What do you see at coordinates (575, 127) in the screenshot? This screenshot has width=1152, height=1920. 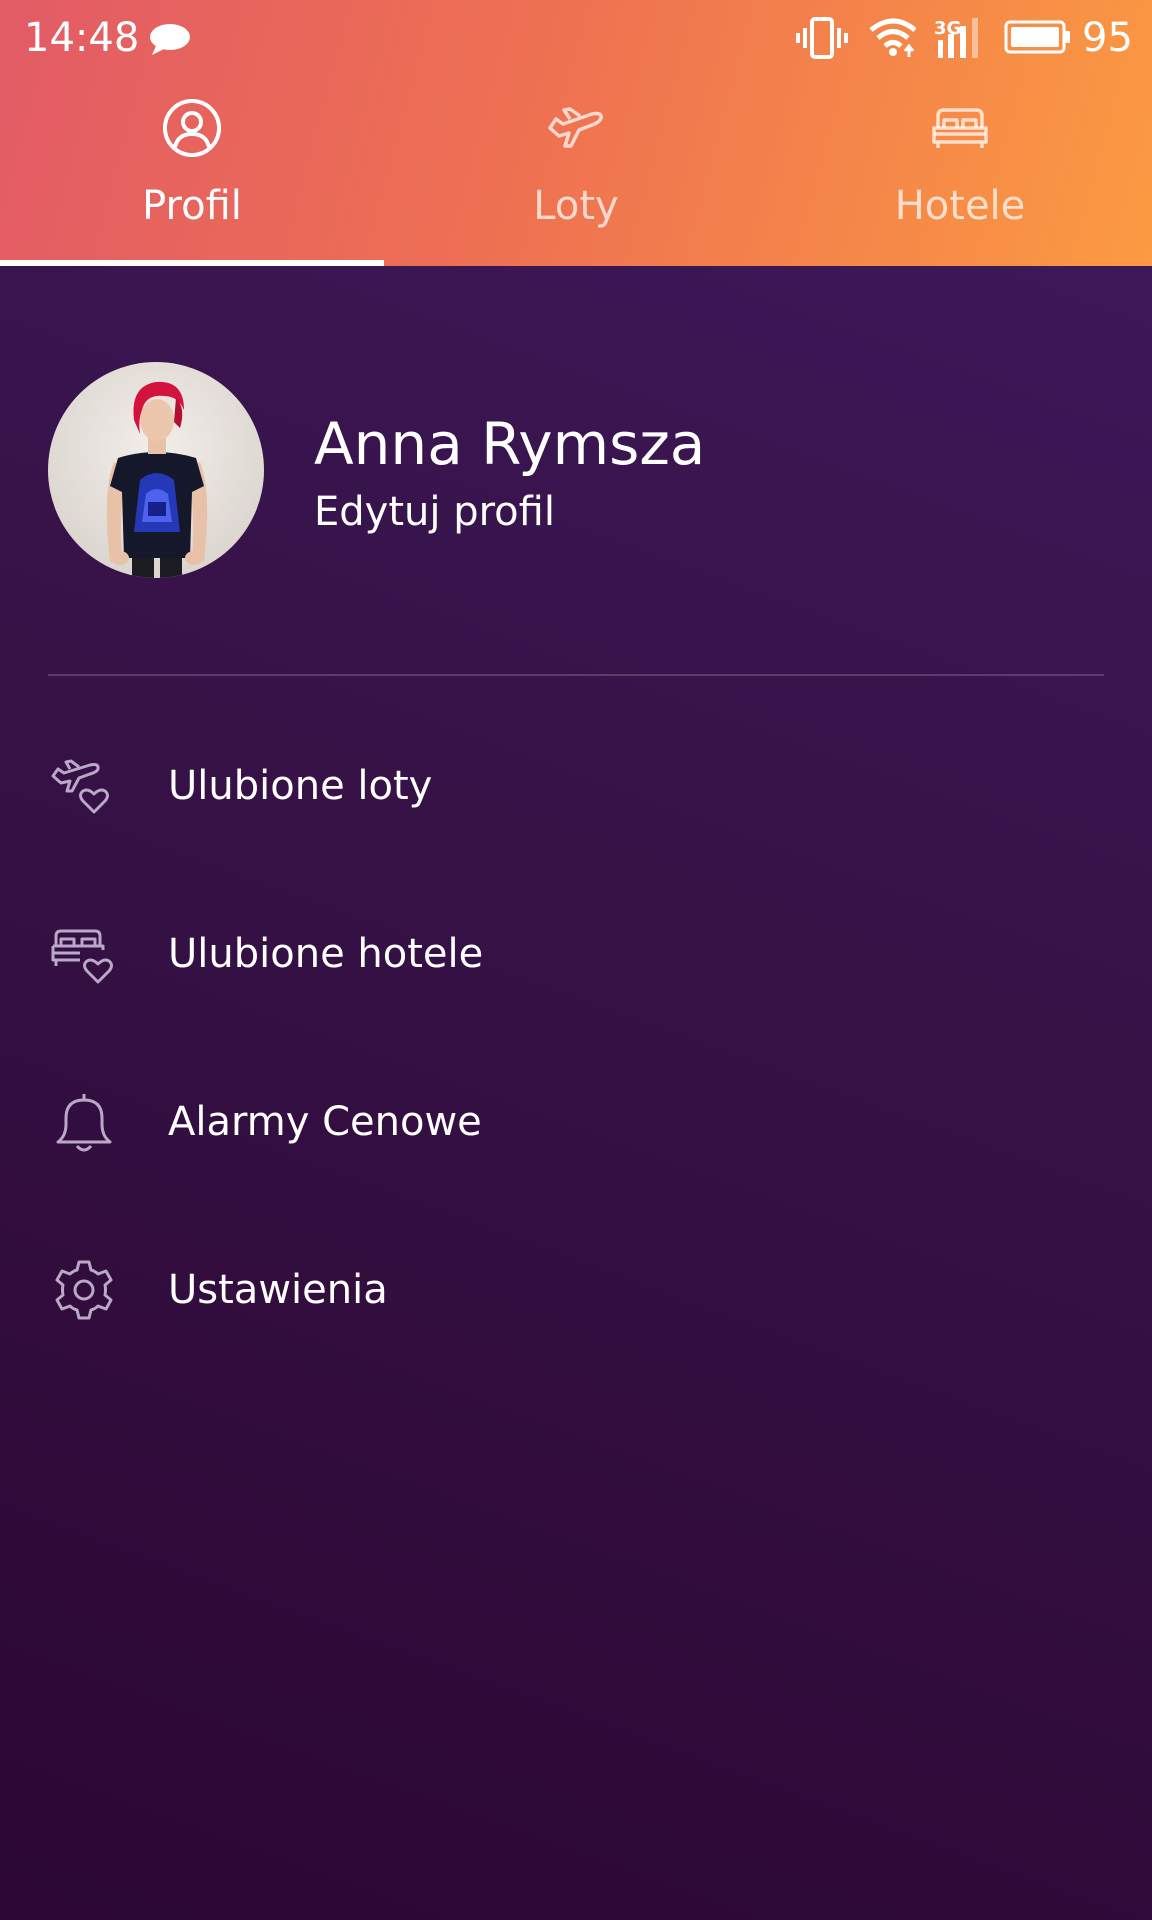 I see `plane-icon` at bounding box center [575, 127].